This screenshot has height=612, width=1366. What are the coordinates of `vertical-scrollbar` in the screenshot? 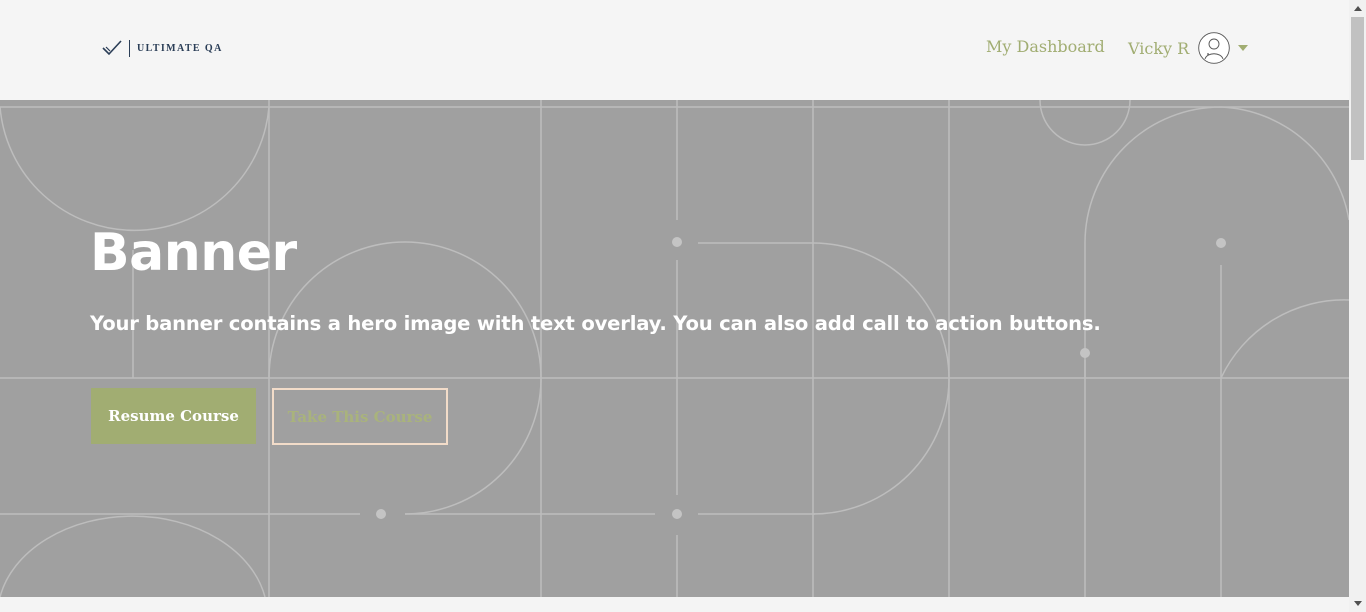 It's located at (1357, 306).